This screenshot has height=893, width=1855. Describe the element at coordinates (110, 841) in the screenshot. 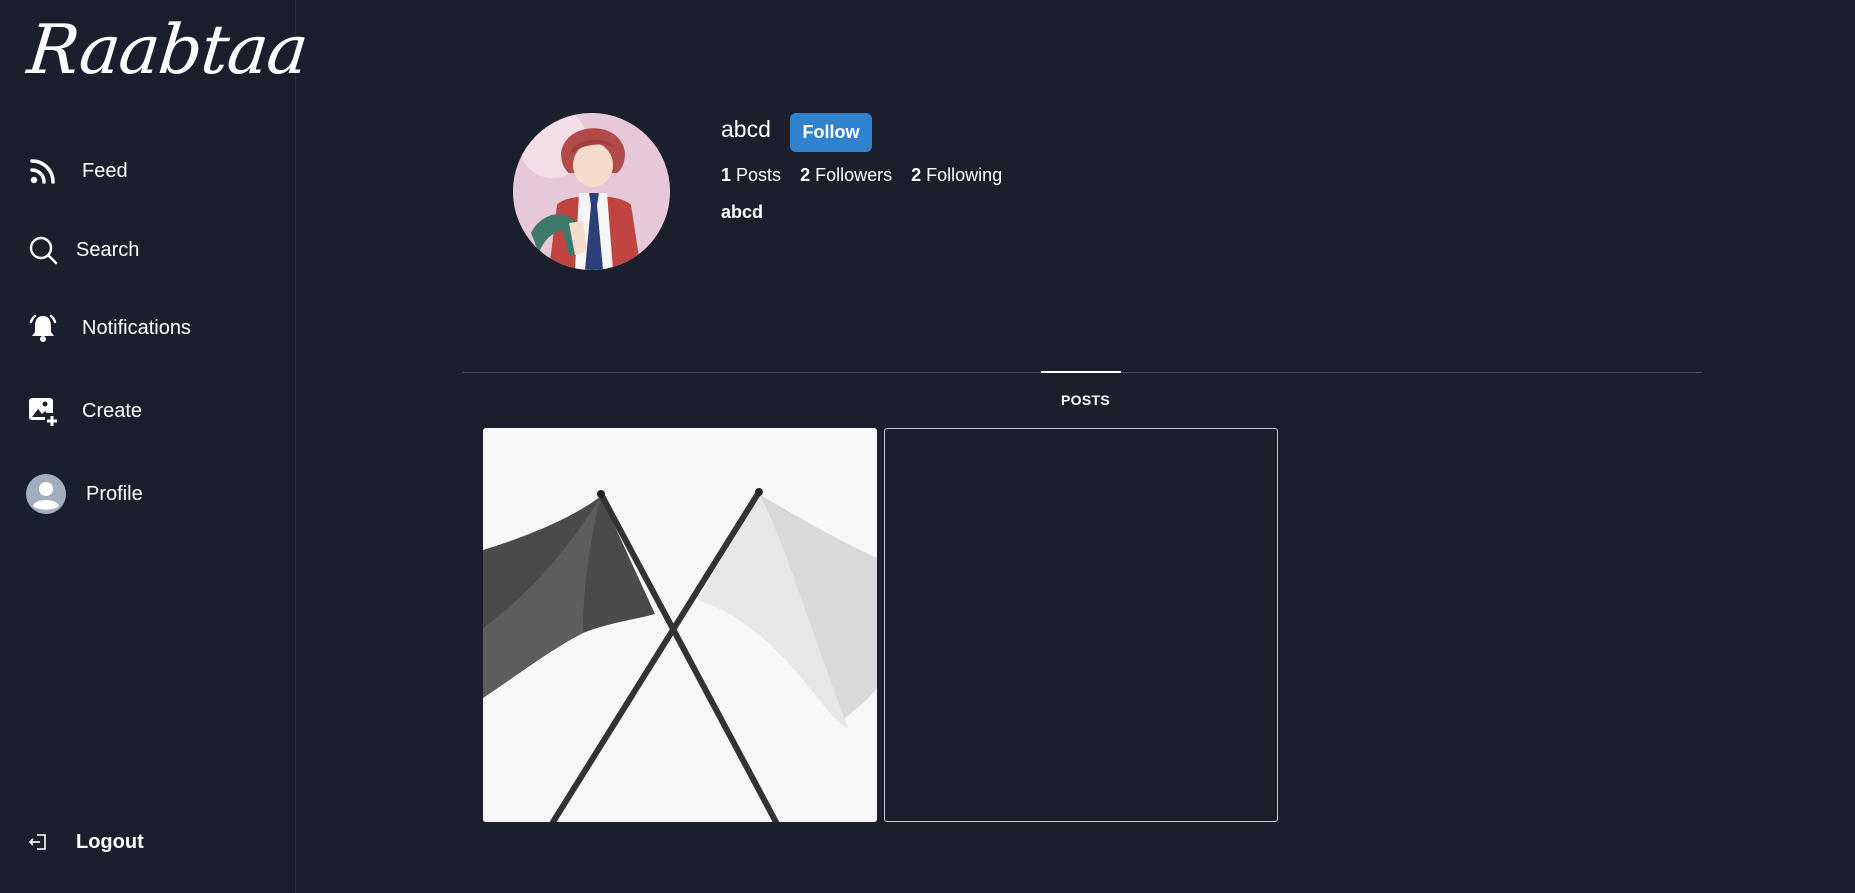

I see `logout-label: Logout` at that location.